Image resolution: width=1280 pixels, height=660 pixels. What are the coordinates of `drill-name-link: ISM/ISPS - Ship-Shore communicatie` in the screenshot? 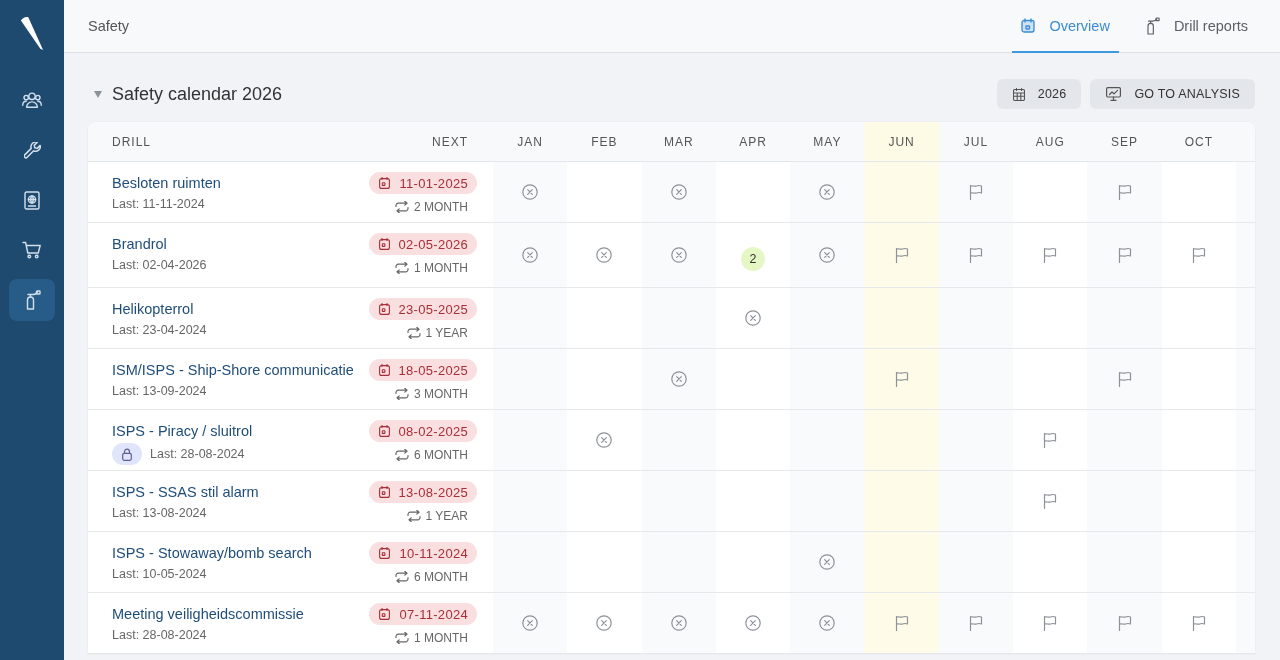 It's located at (233, 370).